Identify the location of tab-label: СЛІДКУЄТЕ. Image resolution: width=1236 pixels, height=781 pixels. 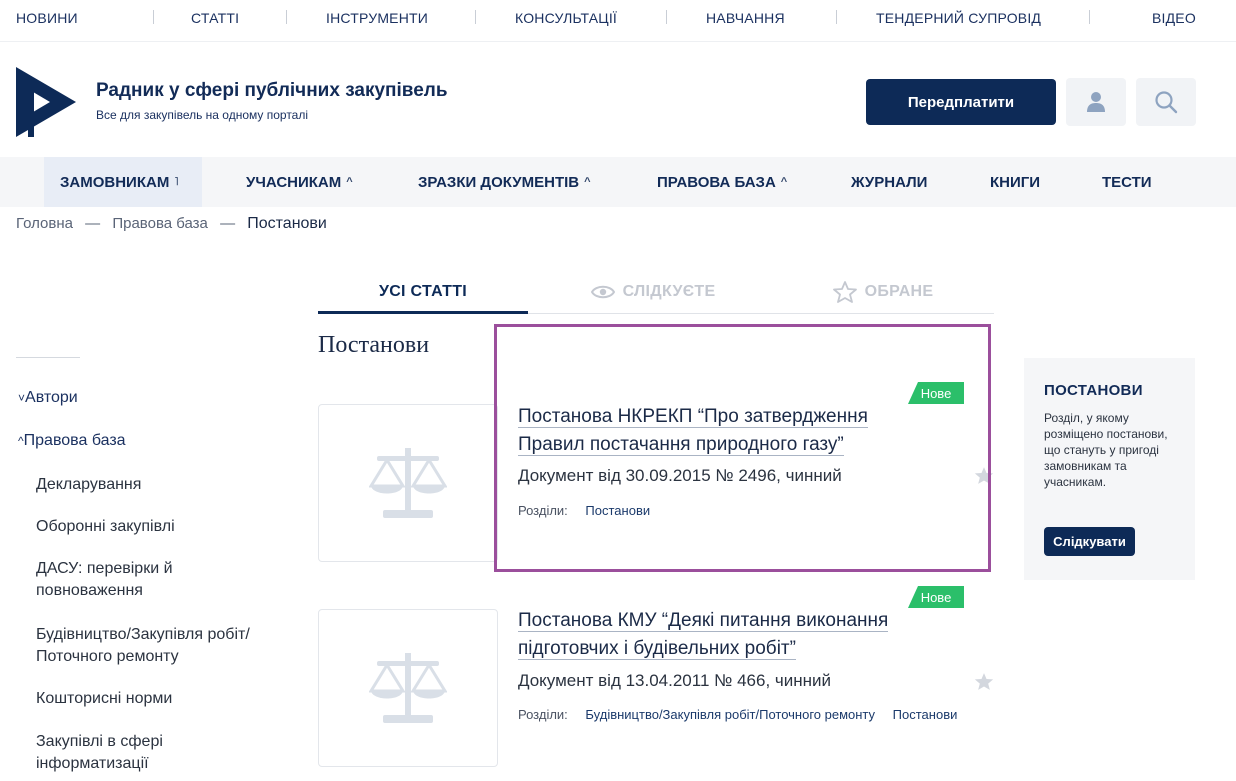
(669, 291).